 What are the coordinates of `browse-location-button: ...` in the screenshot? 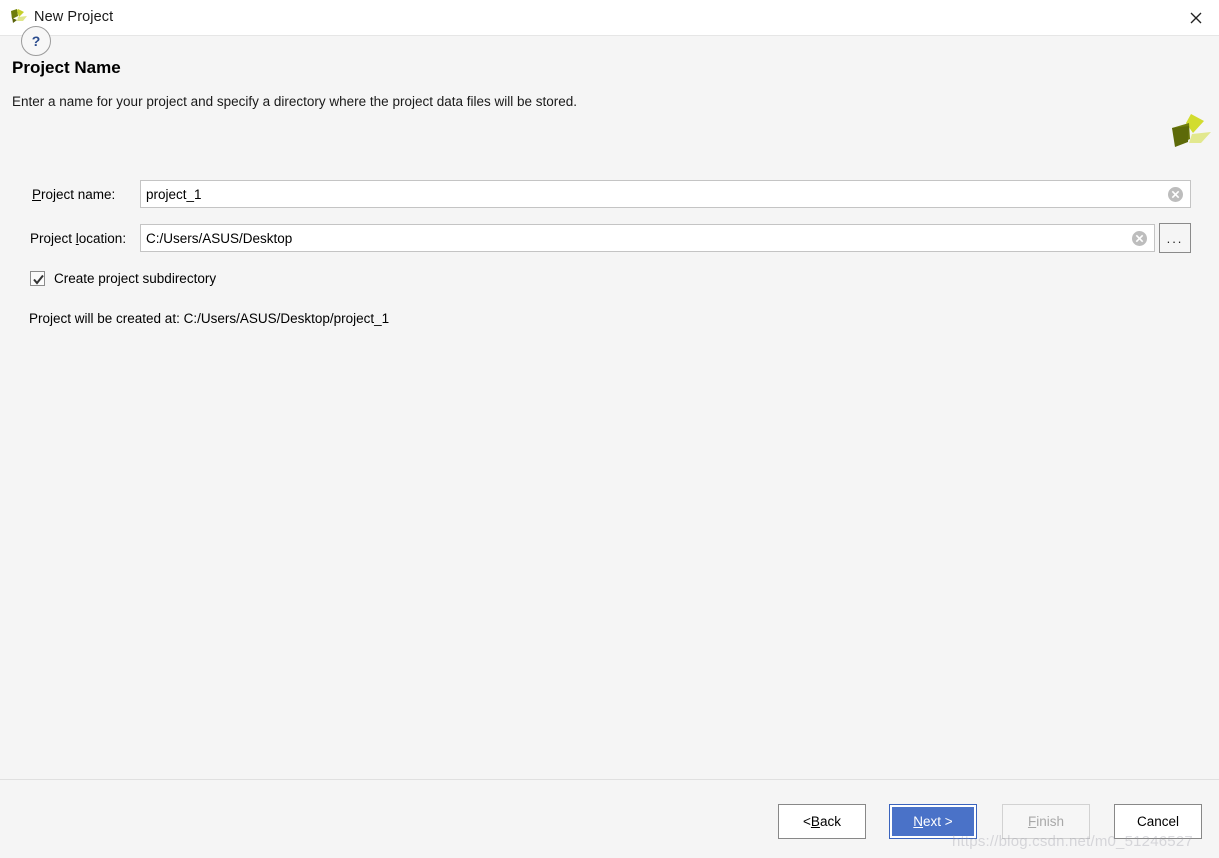 It's located at (1175, 238).